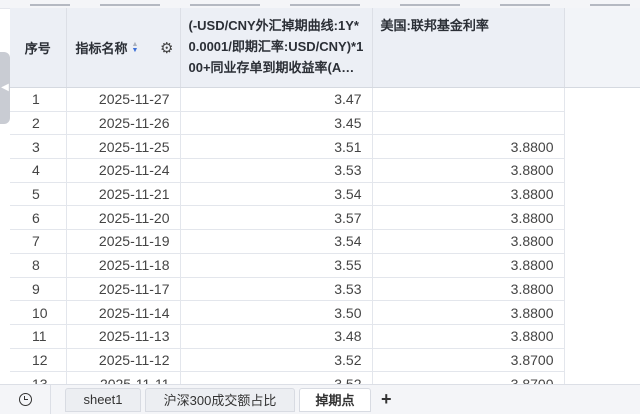  I want to click on seq-cell: 11, so click(38, 336).